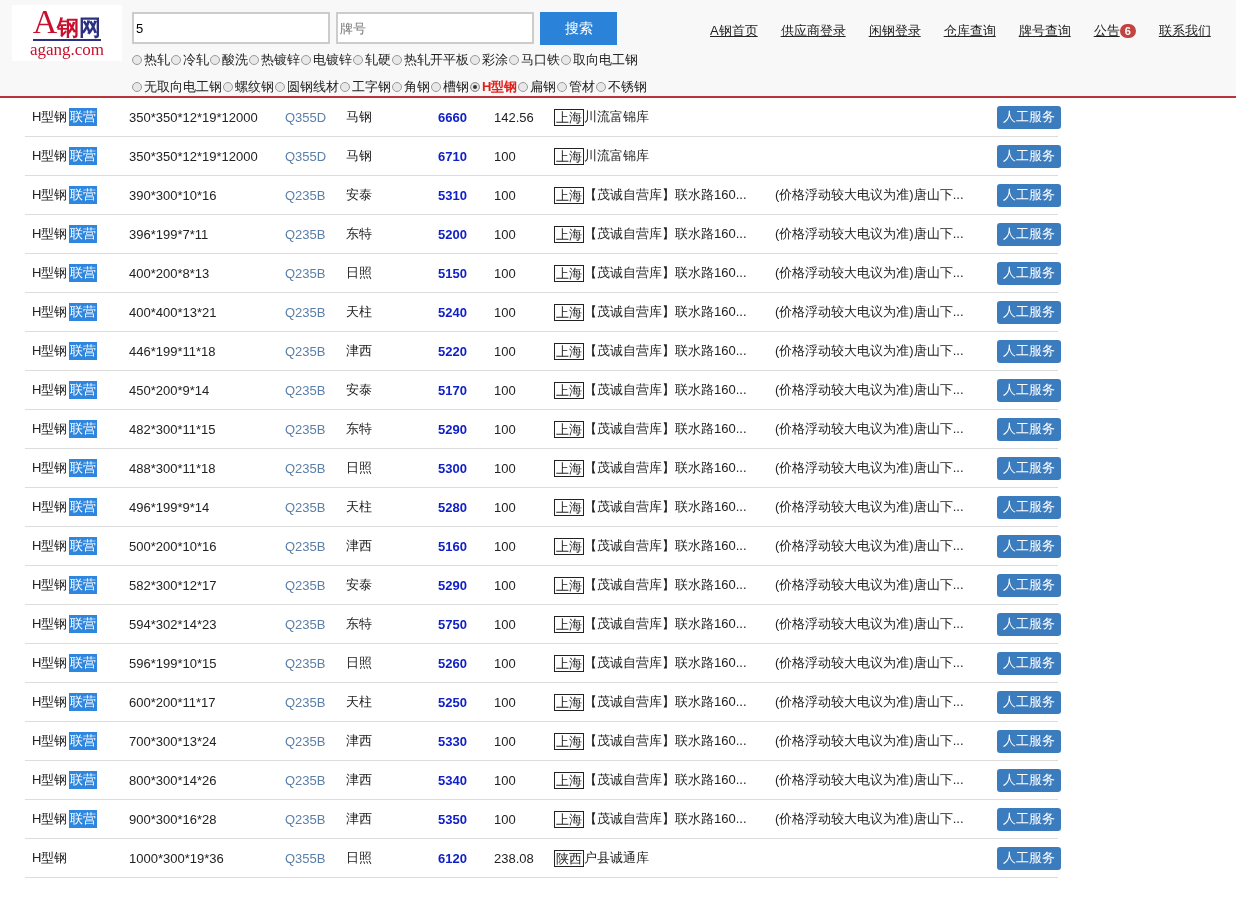  Describe the element at coordinates (169, 390) in the screenshot. I see `table-cell: 450*200*9*14` at that location.